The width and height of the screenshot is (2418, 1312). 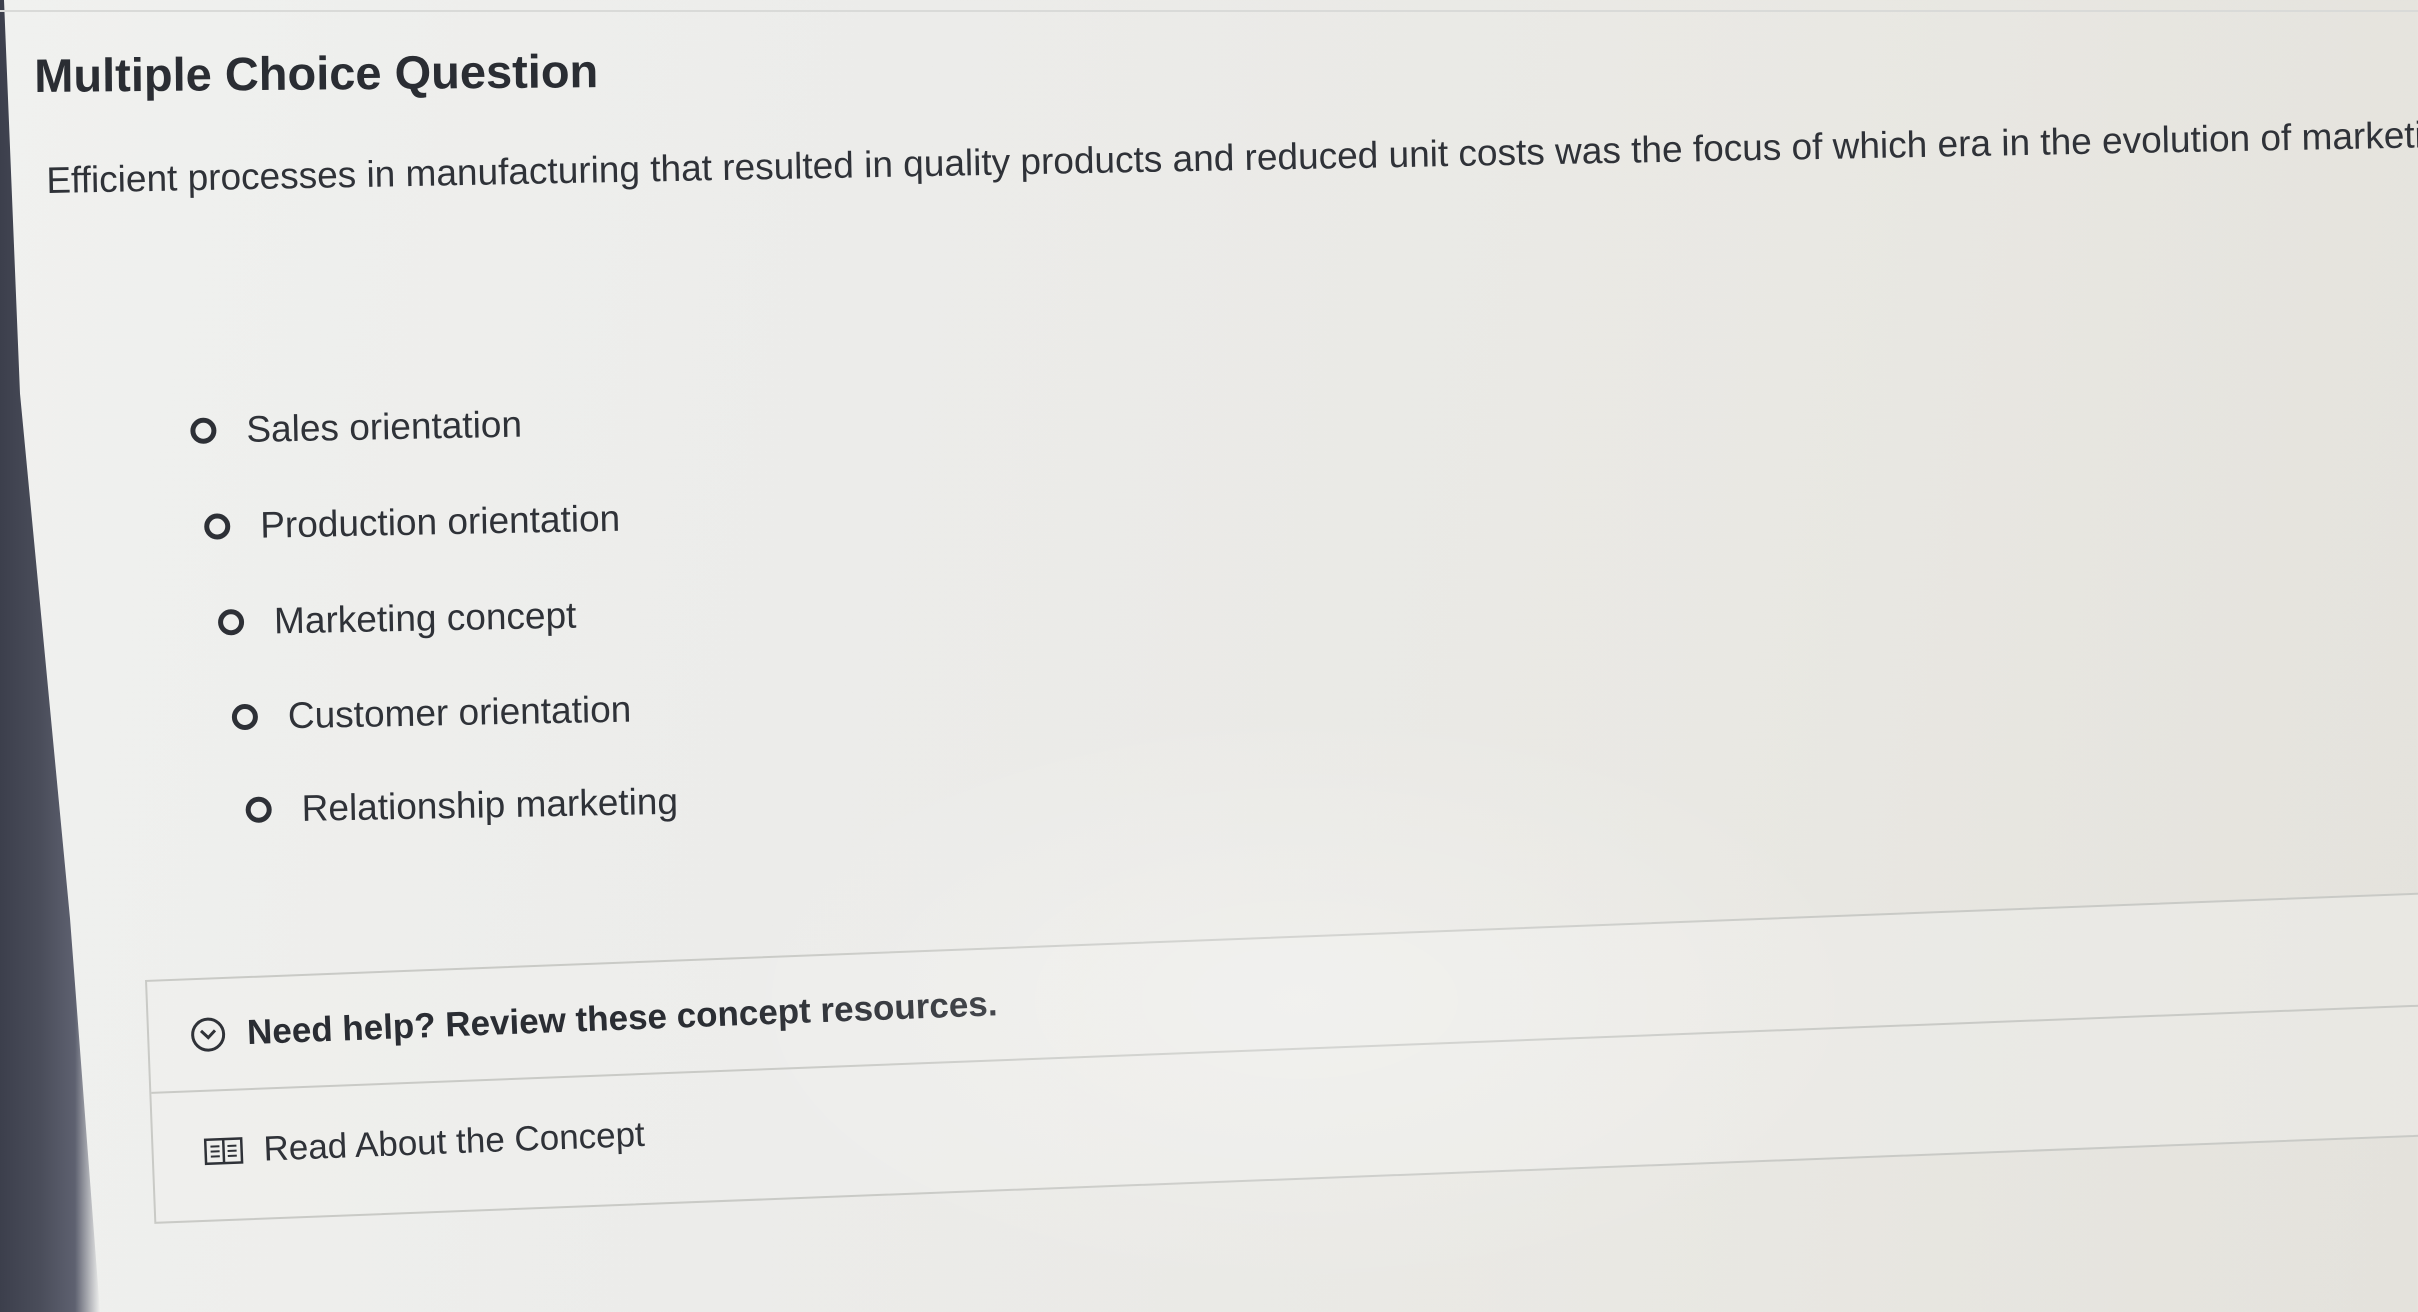 What do you see at coordinates (440, 521) in the screenshot?
I see `option-label: Production orientation` at bounding box center [440, 521].